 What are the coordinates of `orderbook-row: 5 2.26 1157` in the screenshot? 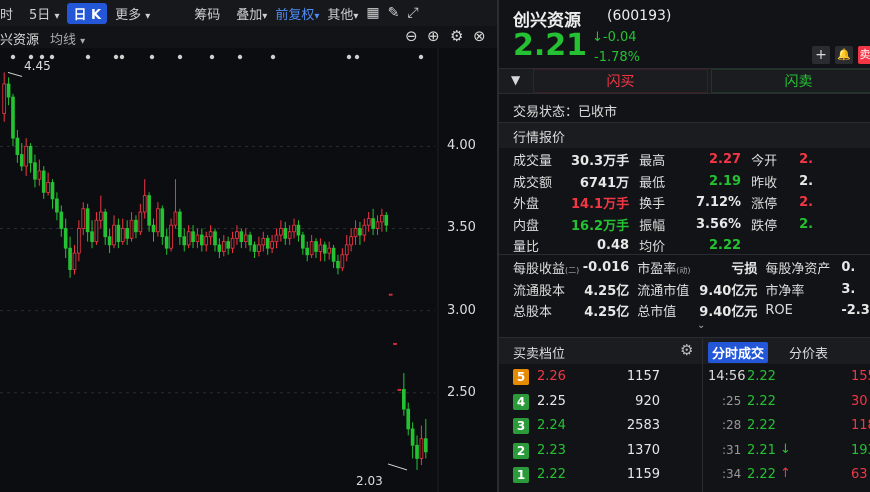 It's located at (605, 378).